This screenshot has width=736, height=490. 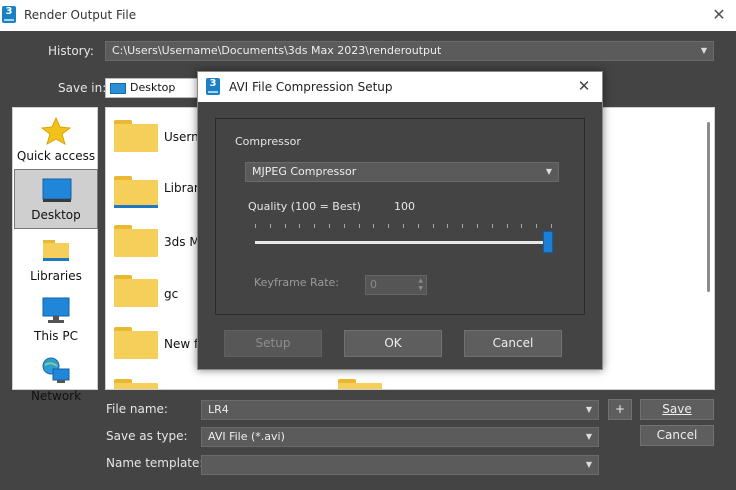 I want to click on star-icon, so click(x=56, y=131).